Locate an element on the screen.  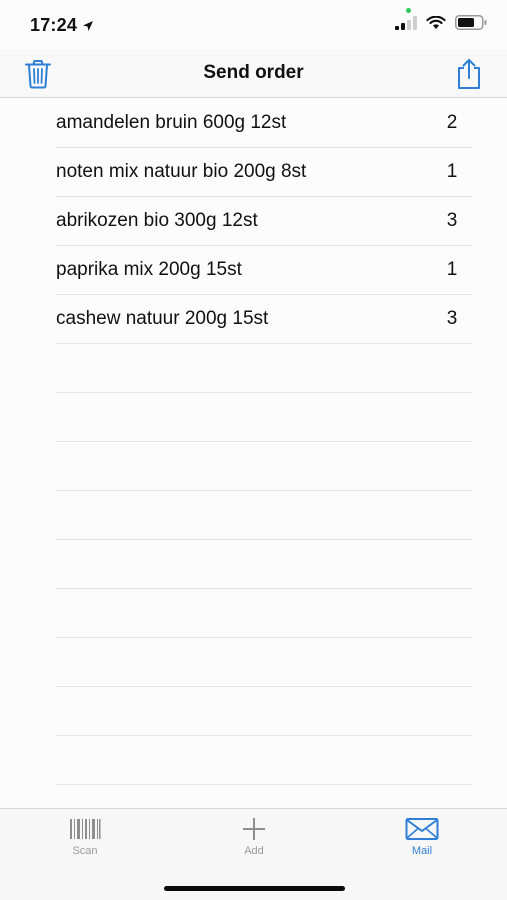
tab-add: Add is located at coordinates (254, 844).